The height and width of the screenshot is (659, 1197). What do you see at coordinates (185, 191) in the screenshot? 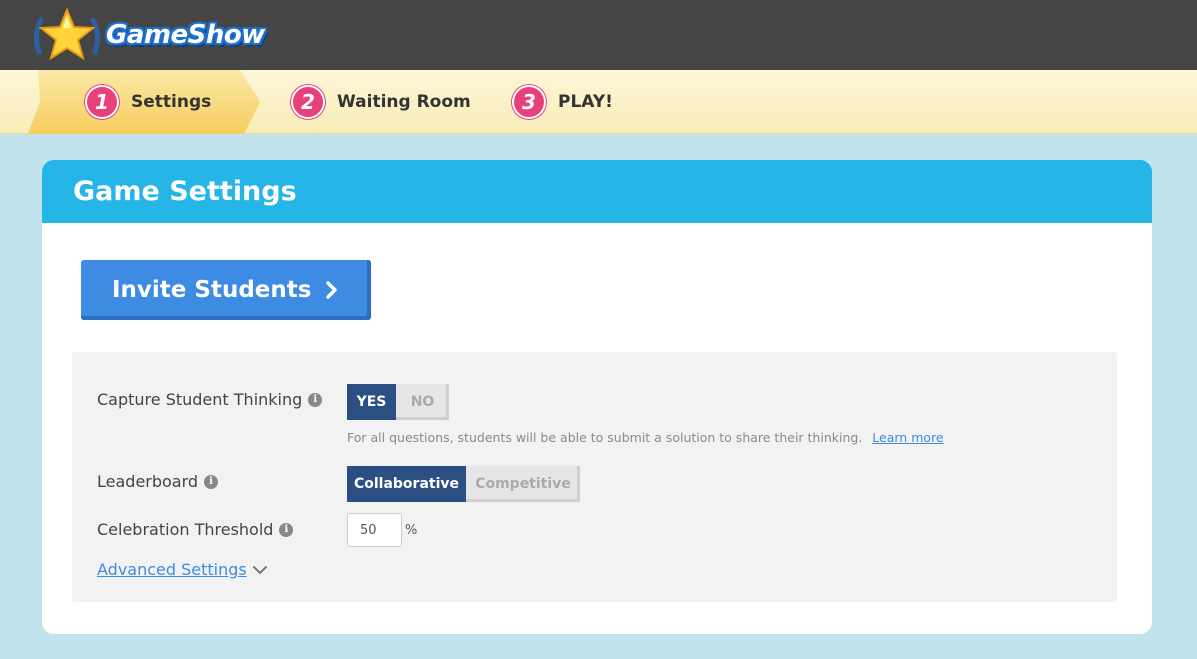
I see `card-title: Game Settings` at bounding box center [185, 191].